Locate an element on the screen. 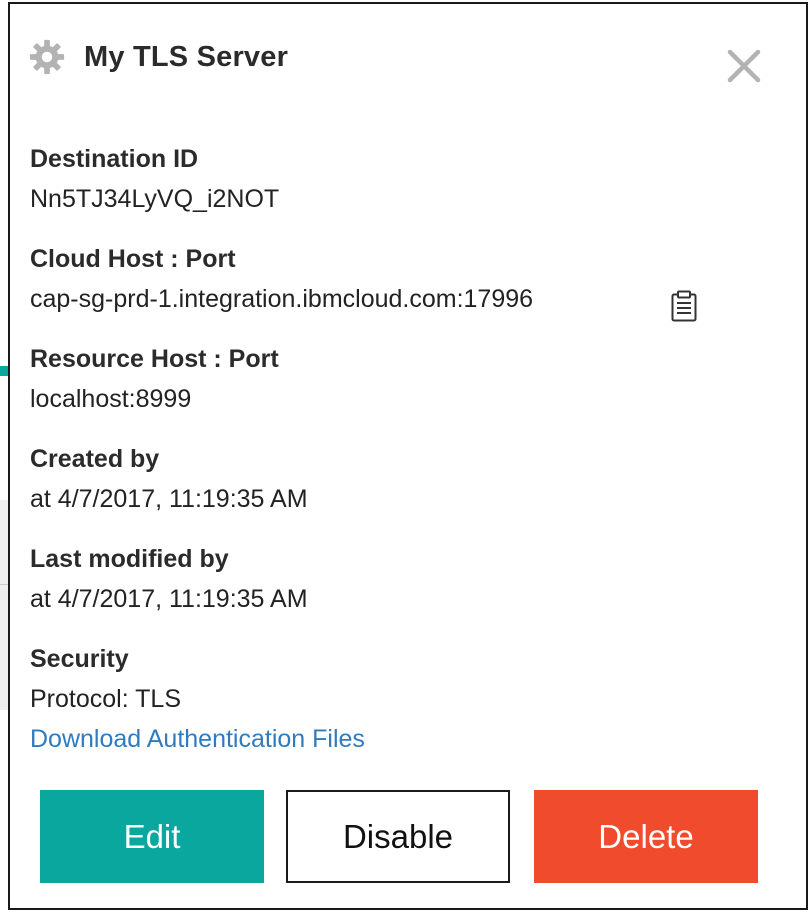  destination-id-value: Nn5TJ34LyVQ_i2NOT is located at coordinates (155, 199).